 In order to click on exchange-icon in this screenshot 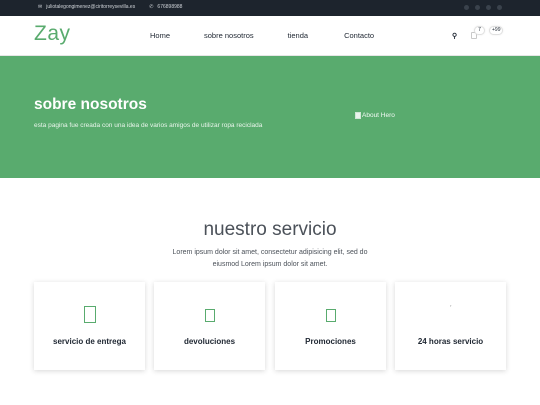, I will do `click(209, 315)`.